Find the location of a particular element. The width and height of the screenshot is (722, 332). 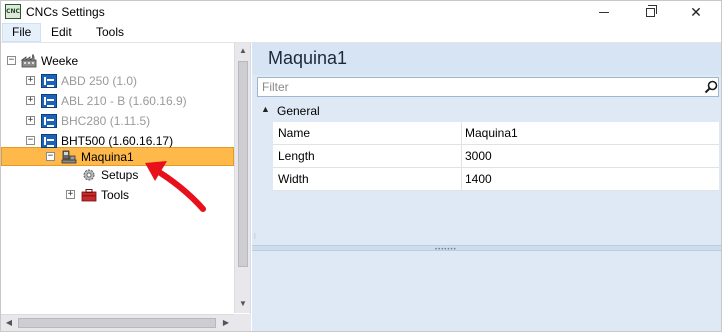

scroll-up-icon: ▲ is located at coordinates (243, 50).